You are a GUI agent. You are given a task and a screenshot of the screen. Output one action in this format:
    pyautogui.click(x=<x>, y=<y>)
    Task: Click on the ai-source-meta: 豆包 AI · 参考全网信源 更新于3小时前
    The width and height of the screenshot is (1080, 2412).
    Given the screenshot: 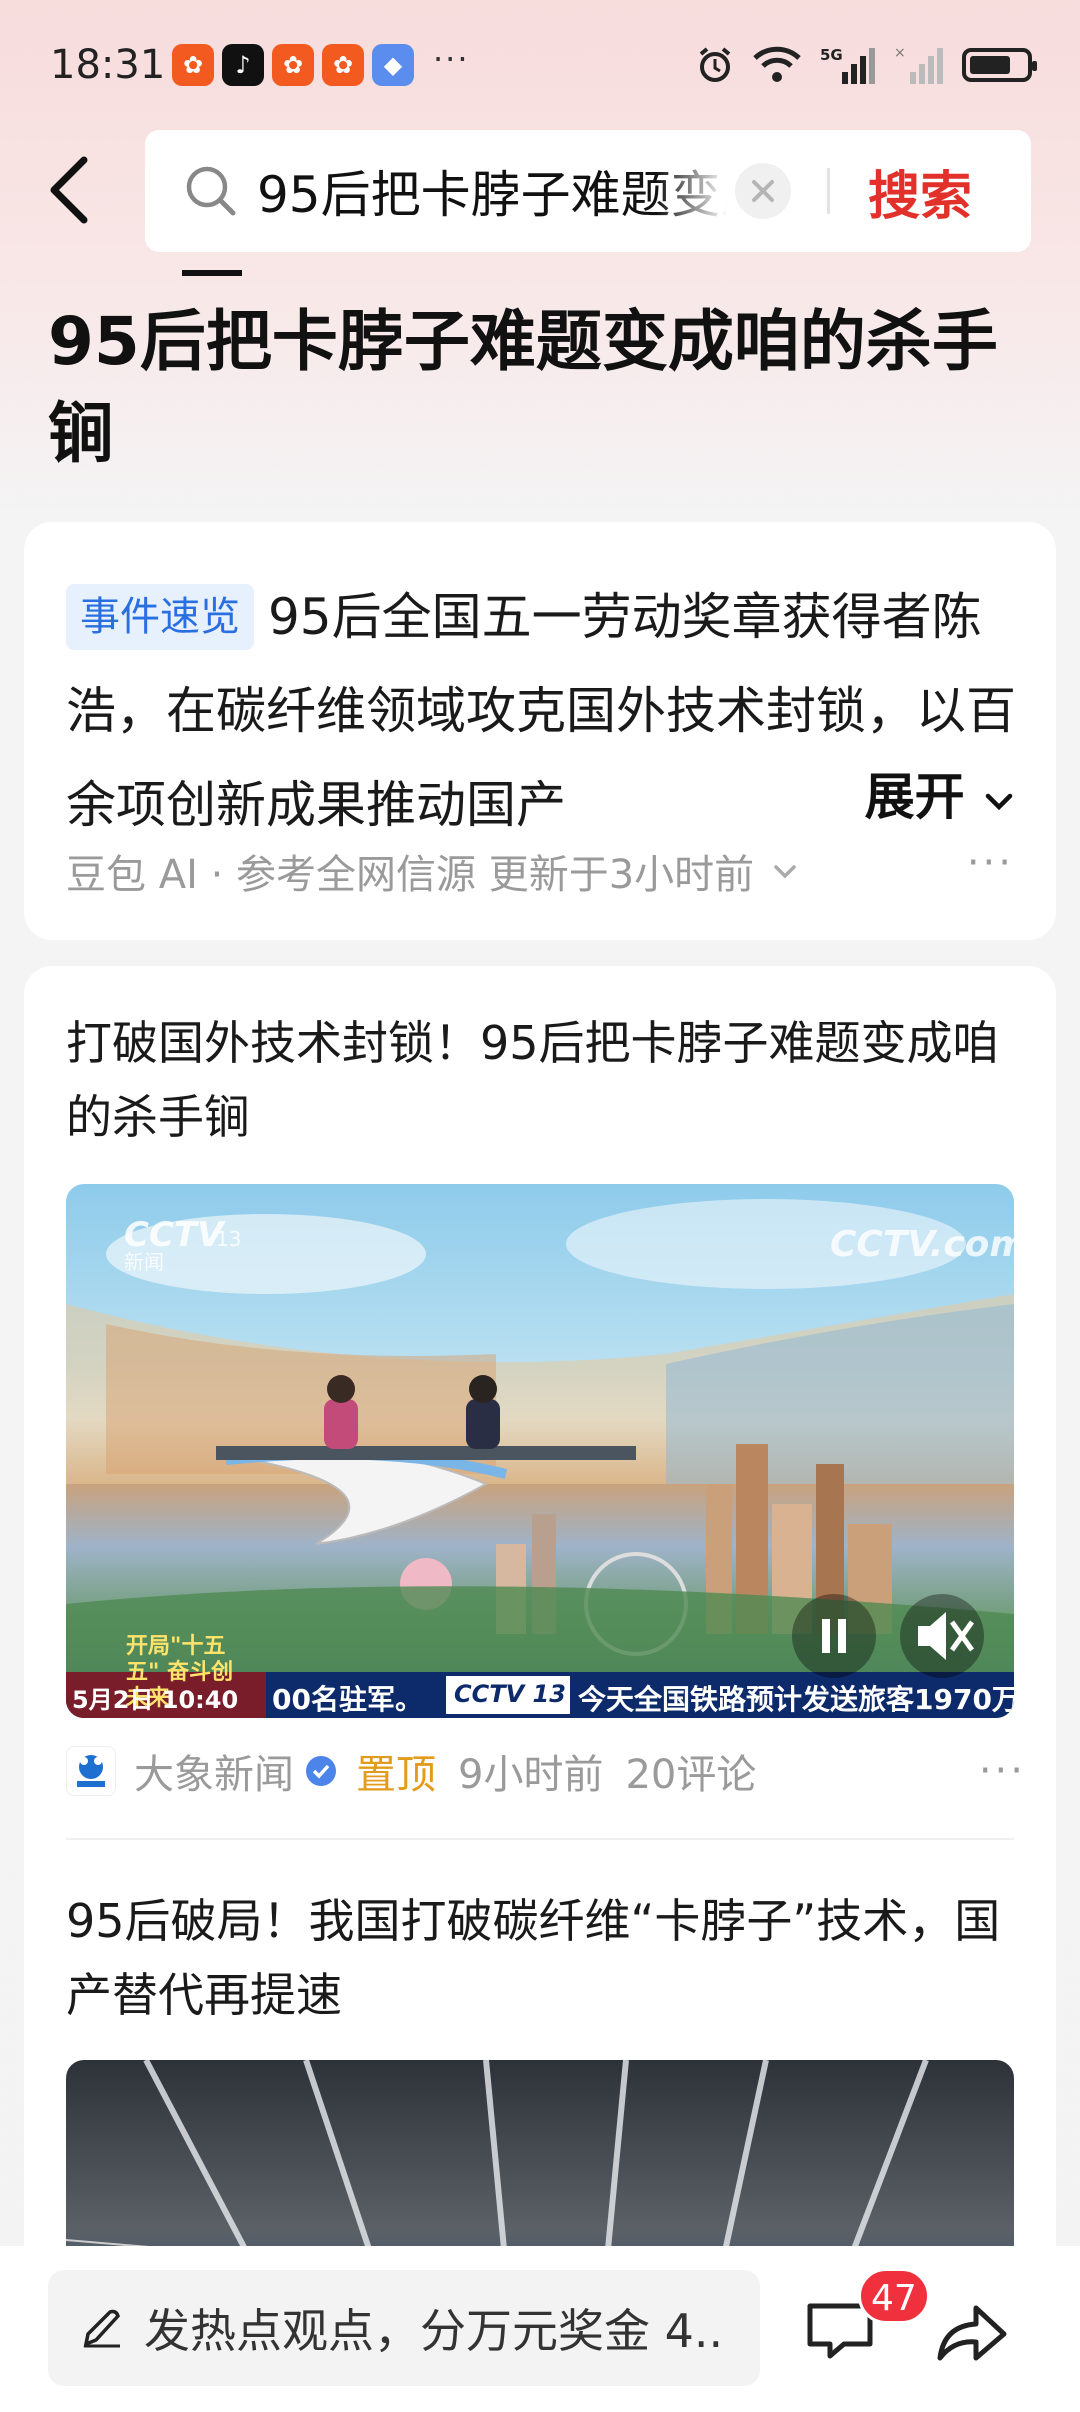 What is the action you would take?
    pyautogui.click(x=410, y=875)
    